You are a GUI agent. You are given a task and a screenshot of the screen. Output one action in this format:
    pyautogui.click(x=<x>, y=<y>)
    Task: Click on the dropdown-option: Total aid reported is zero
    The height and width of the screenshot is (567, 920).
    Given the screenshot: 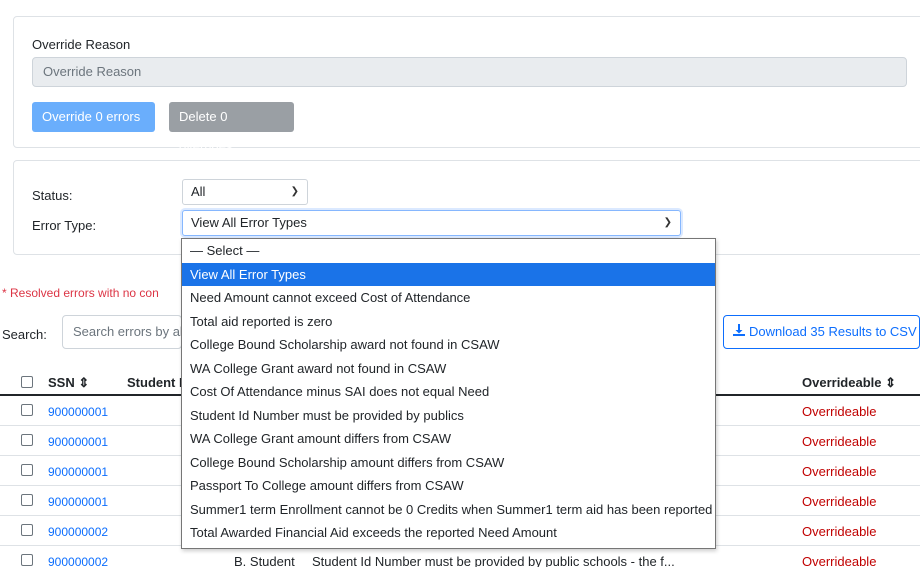 What is the action you would take?
    pyautogui.click(x=448, y=322)
    